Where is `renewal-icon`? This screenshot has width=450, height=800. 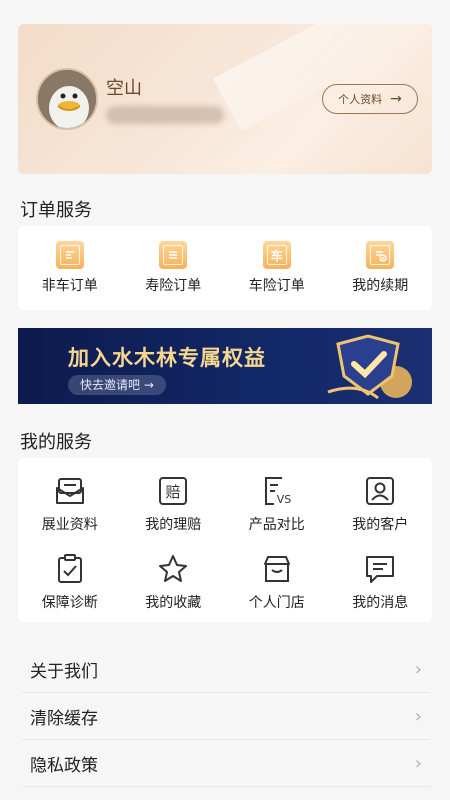
renewal-icon is located at coordinates (380, 255).